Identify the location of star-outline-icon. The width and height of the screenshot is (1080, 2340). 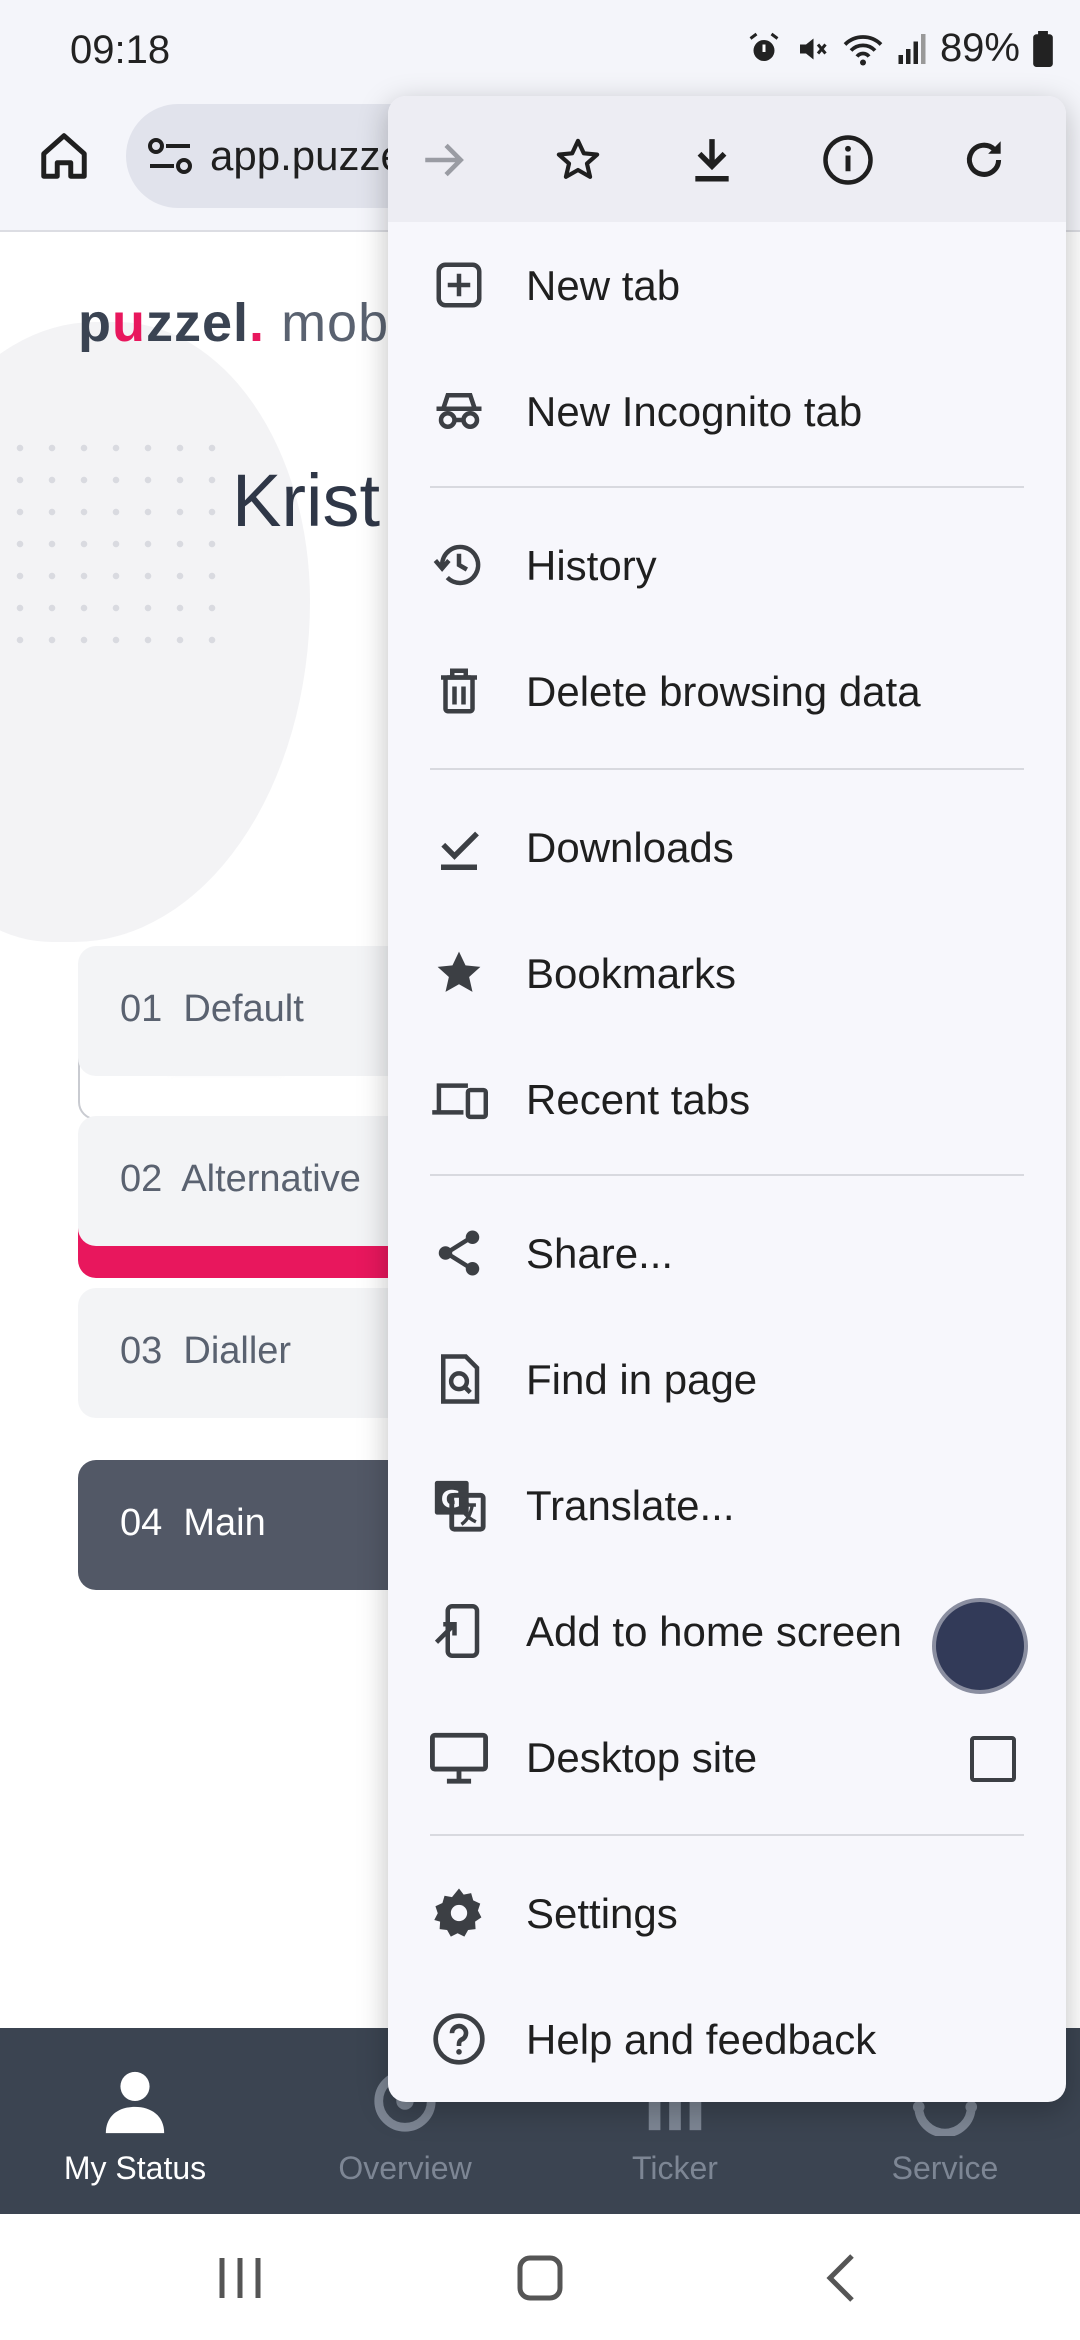
(578, 158).